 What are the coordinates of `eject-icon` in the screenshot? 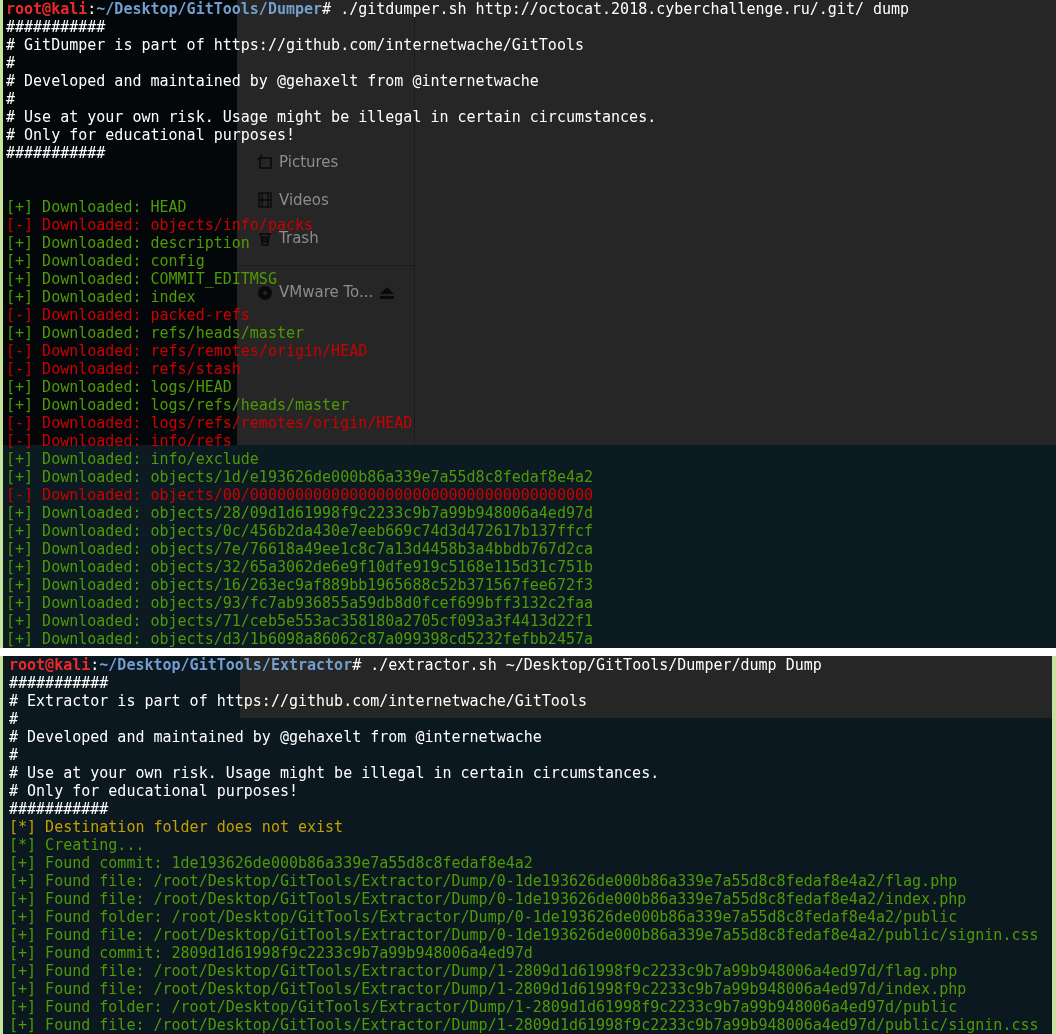 It's located at (387, 292).